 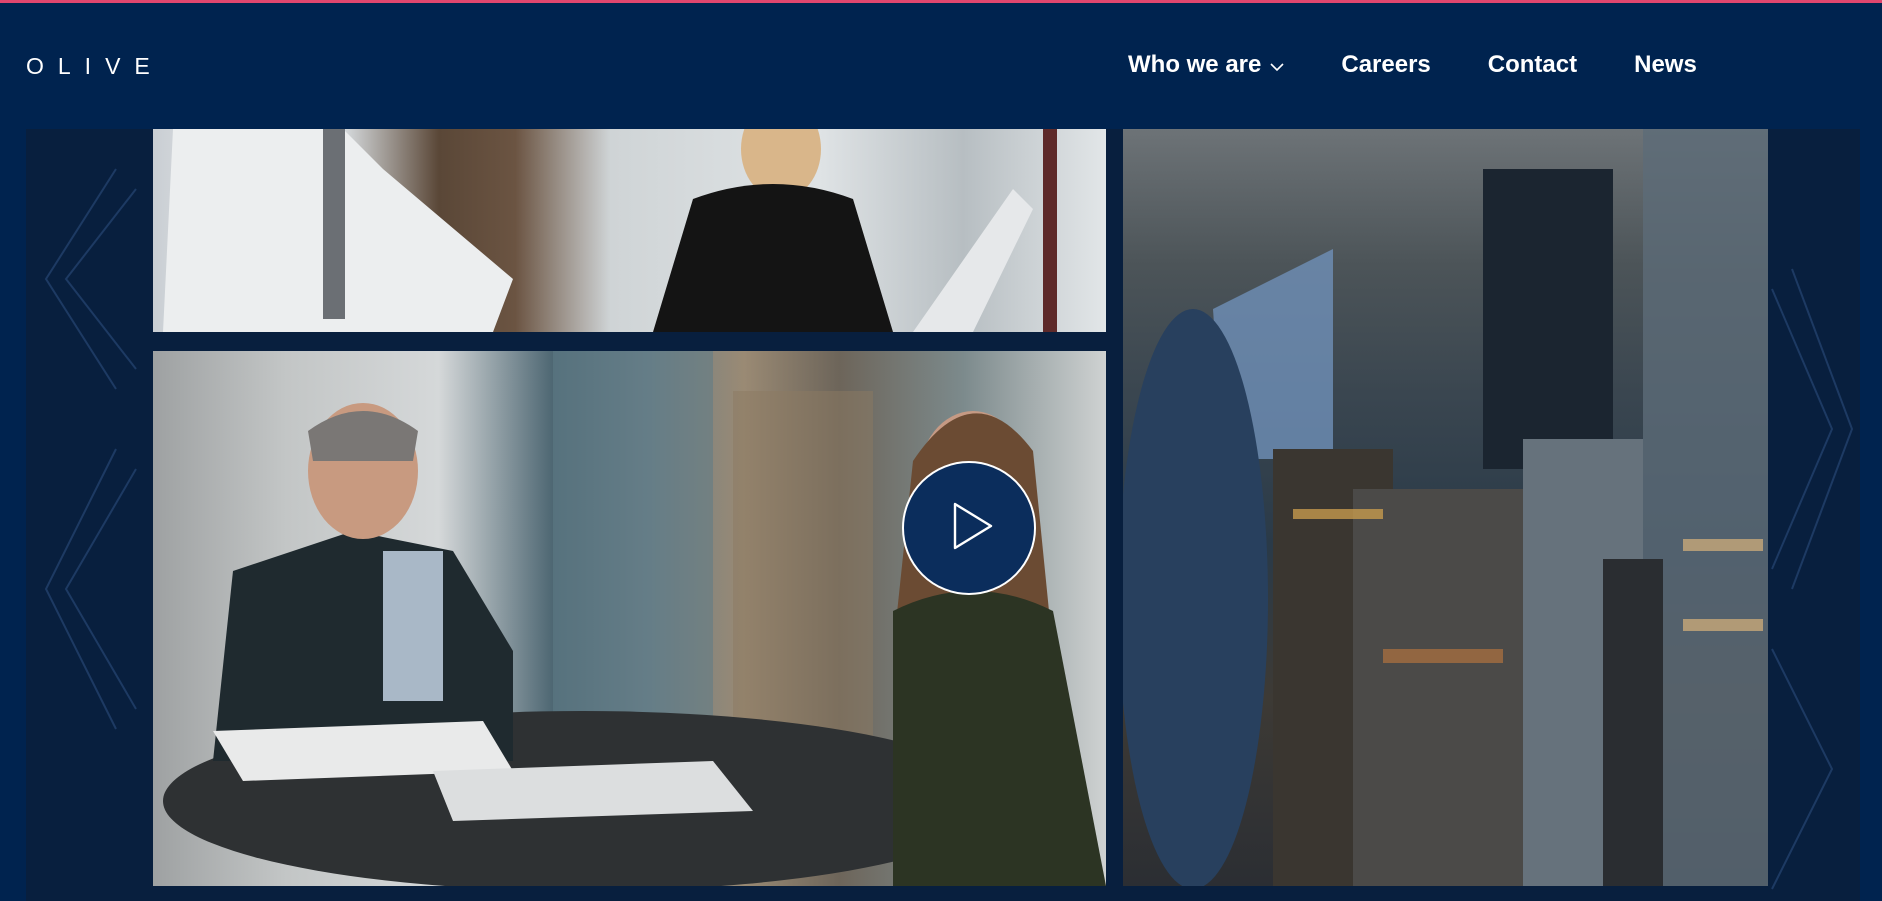 What do you see at coordinates (1195, 64) in the screenshot?
I see `nav-item-label: Who we are` at bounding box center [1195, 64].